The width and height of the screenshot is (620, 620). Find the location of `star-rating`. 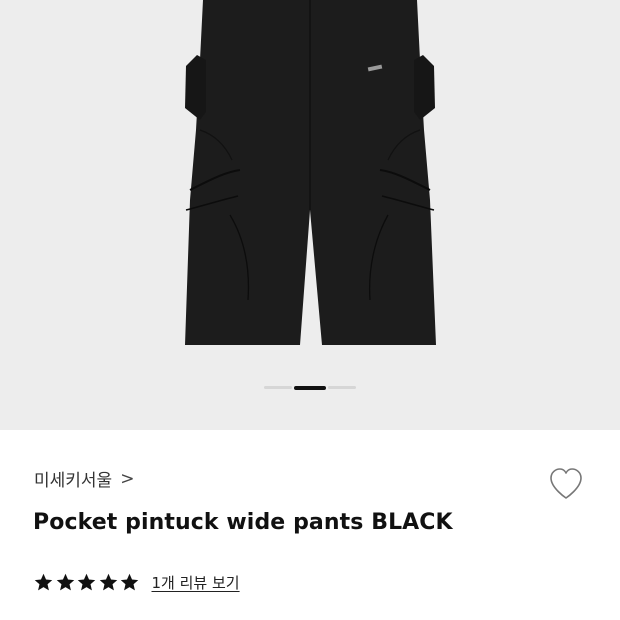

star-rating is located at coordinates (87, 582).